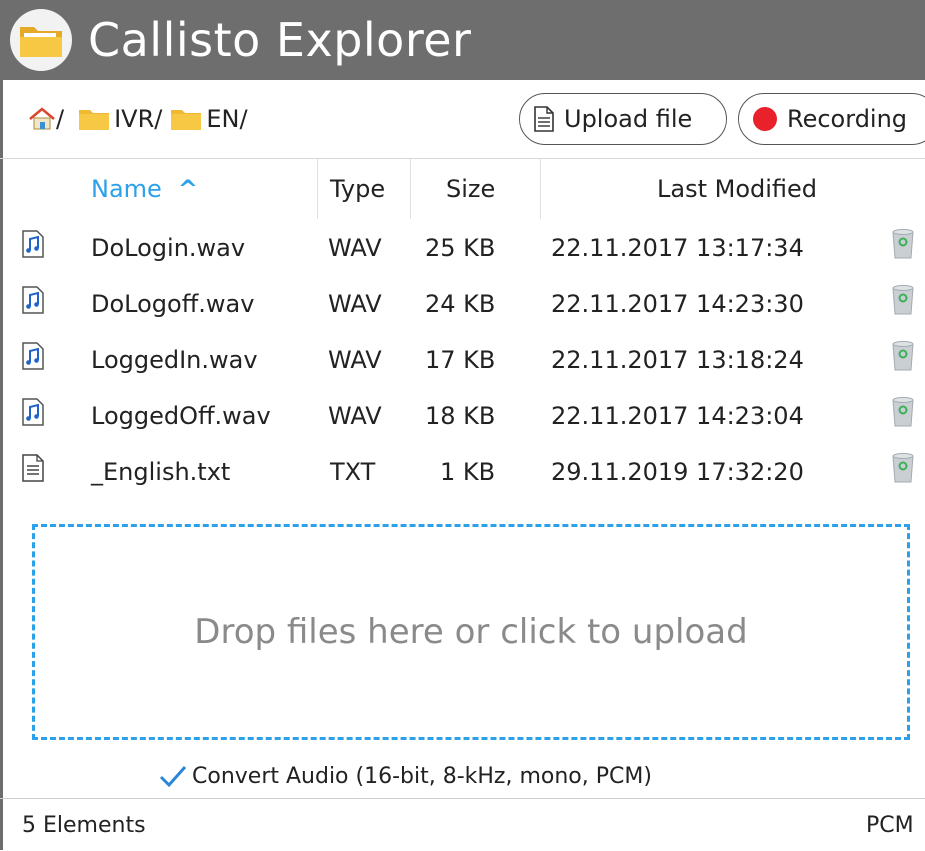  What do you see at coordinates (227, 119) in the screenshot?
I see `breadcrumb-label: EN/` at bounding box center [227, 119].